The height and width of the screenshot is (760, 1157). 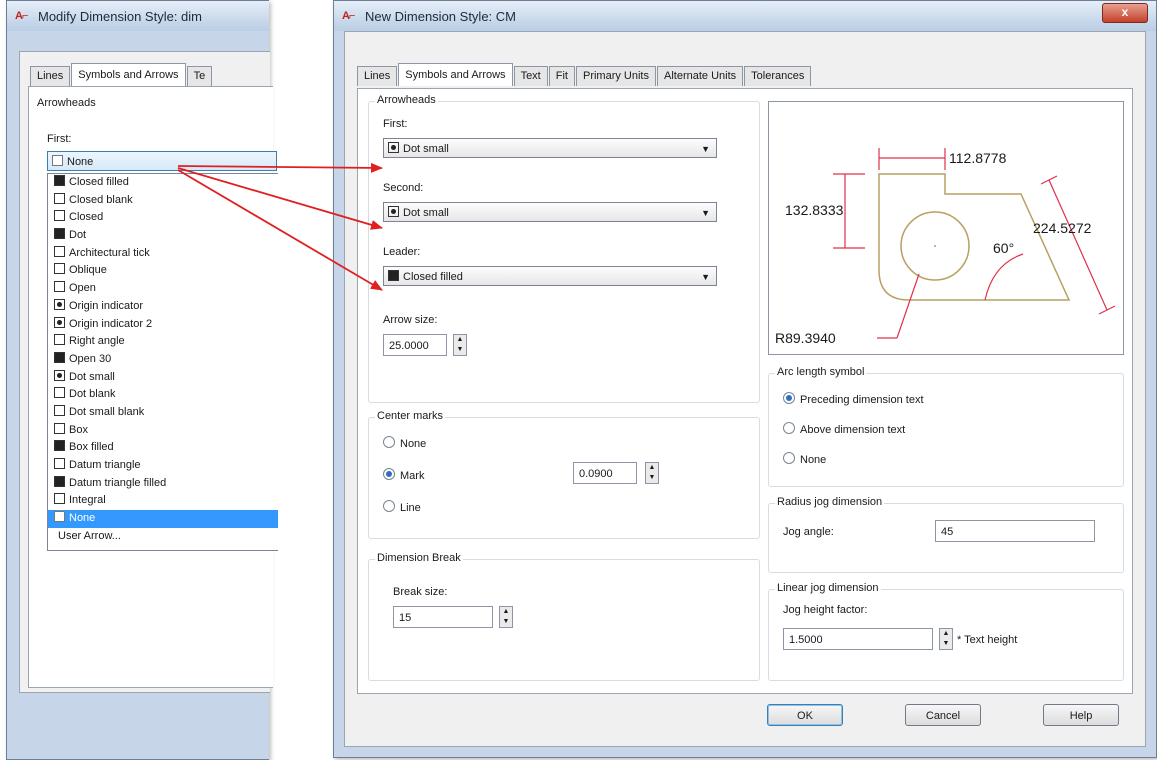 What do you see at coordinates (163, 395) in the screenshot?
I see `list-item: Dot blank` at bounding box center [163, 395].